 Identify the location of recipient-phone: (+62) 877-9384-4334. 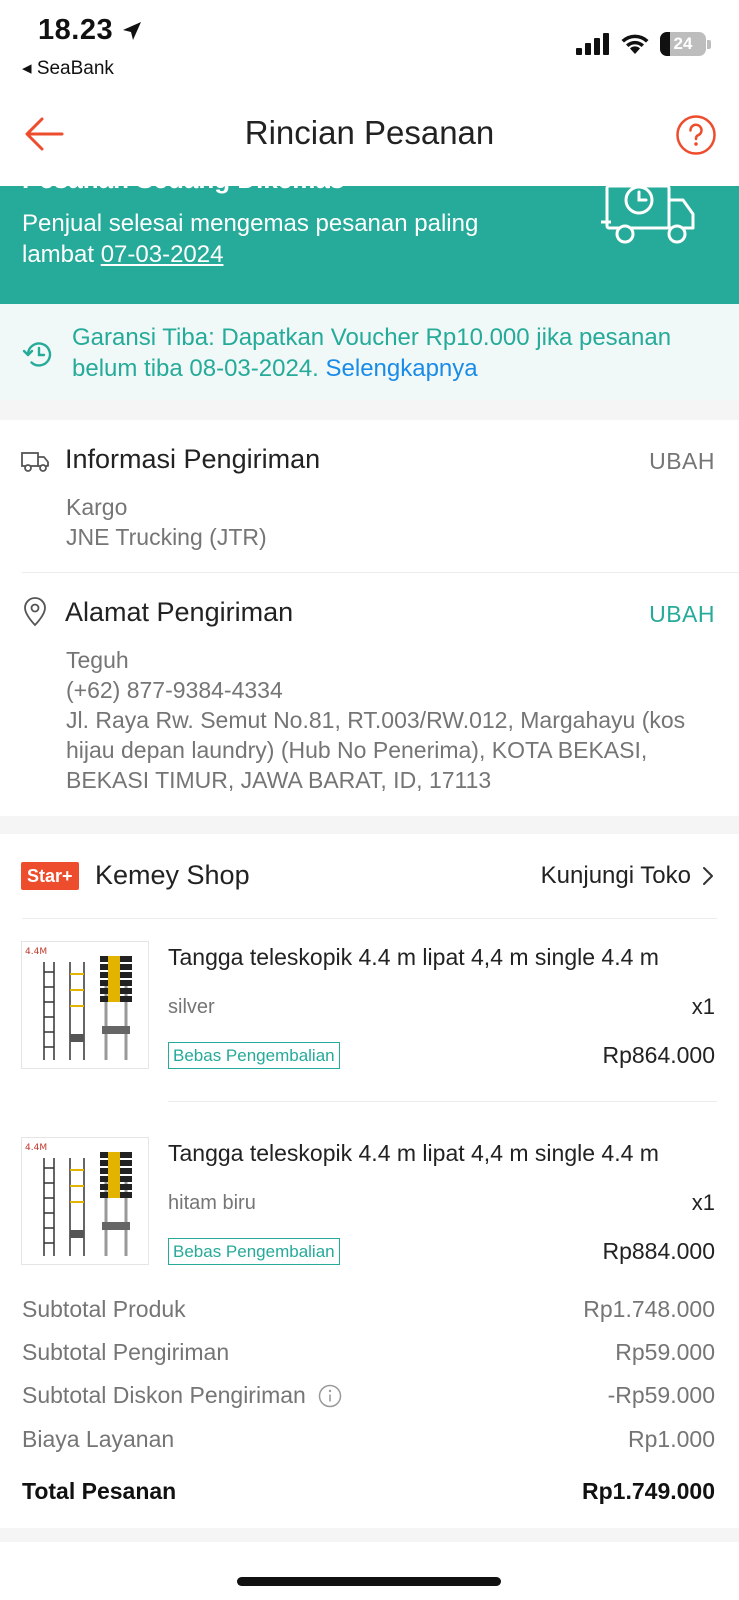
(174, 690).